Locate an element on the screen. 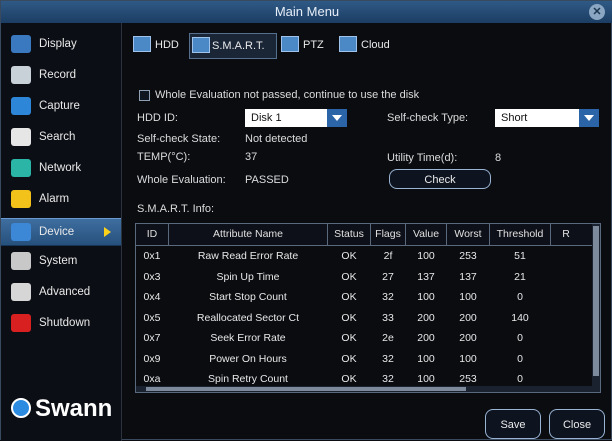  device-icon is located at coordinates (21, 232).